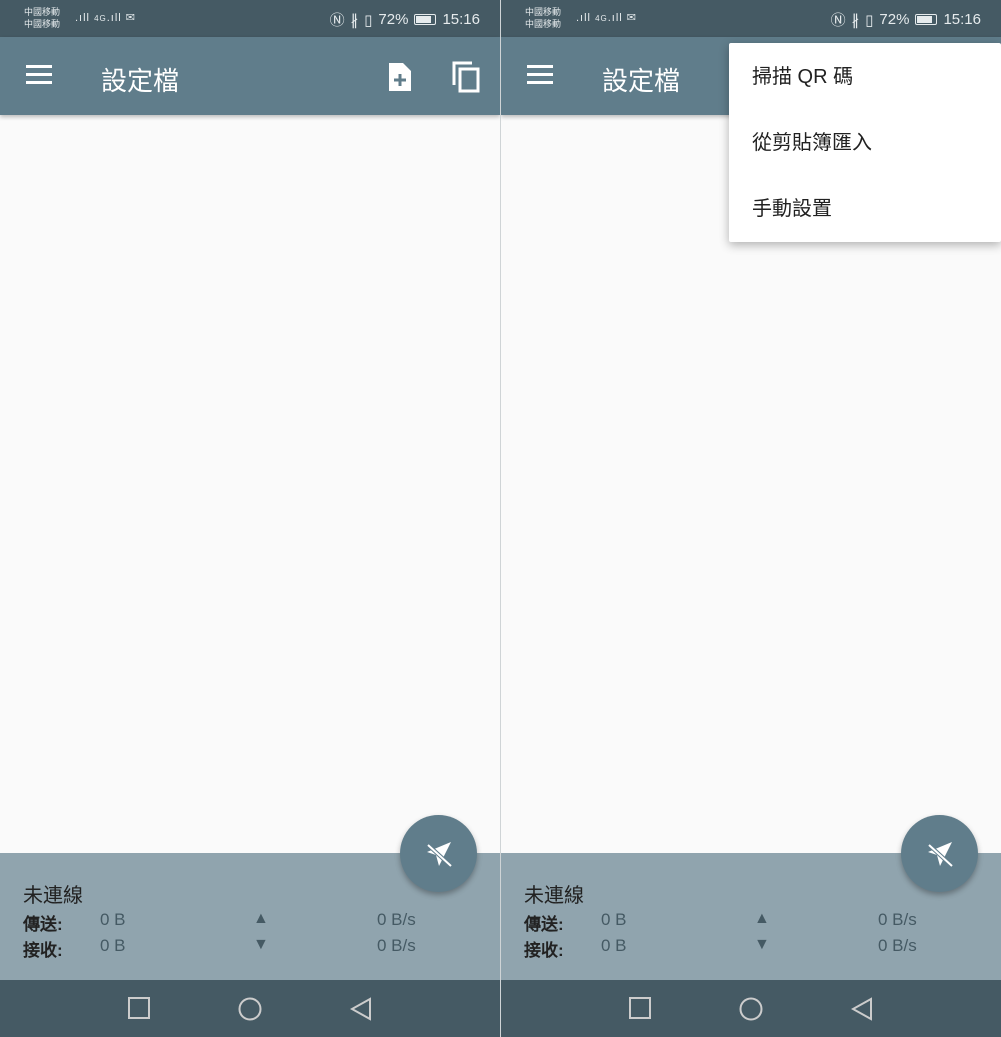  What do you see at coordinates (250, 76) in the screenshot?
I see `app-toolbar: 設定檔` at bounding box center [250, 76].